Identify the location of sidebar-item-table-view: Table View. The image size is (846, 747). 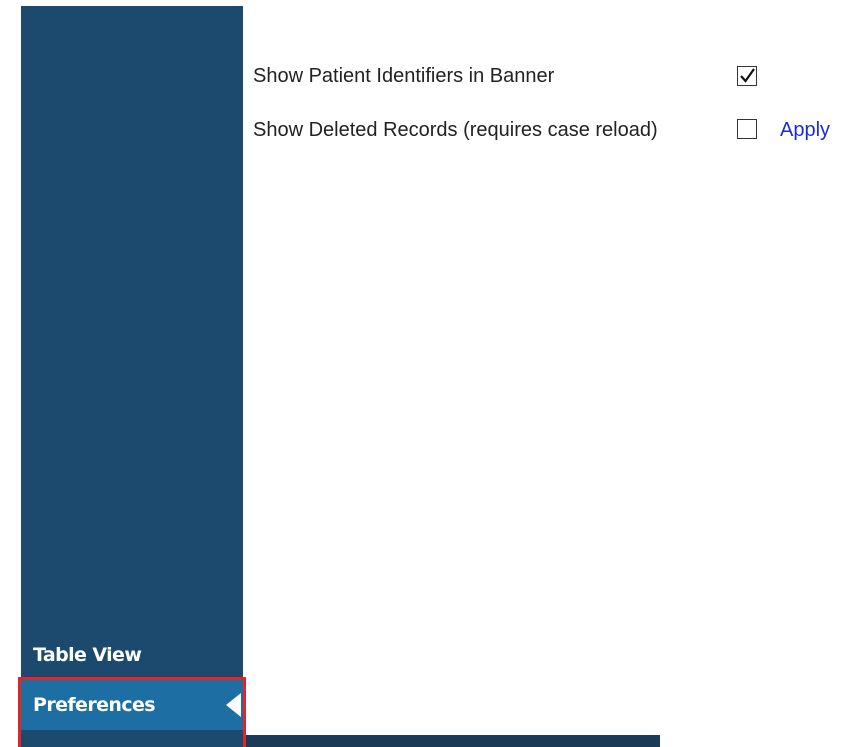
(132, 655).